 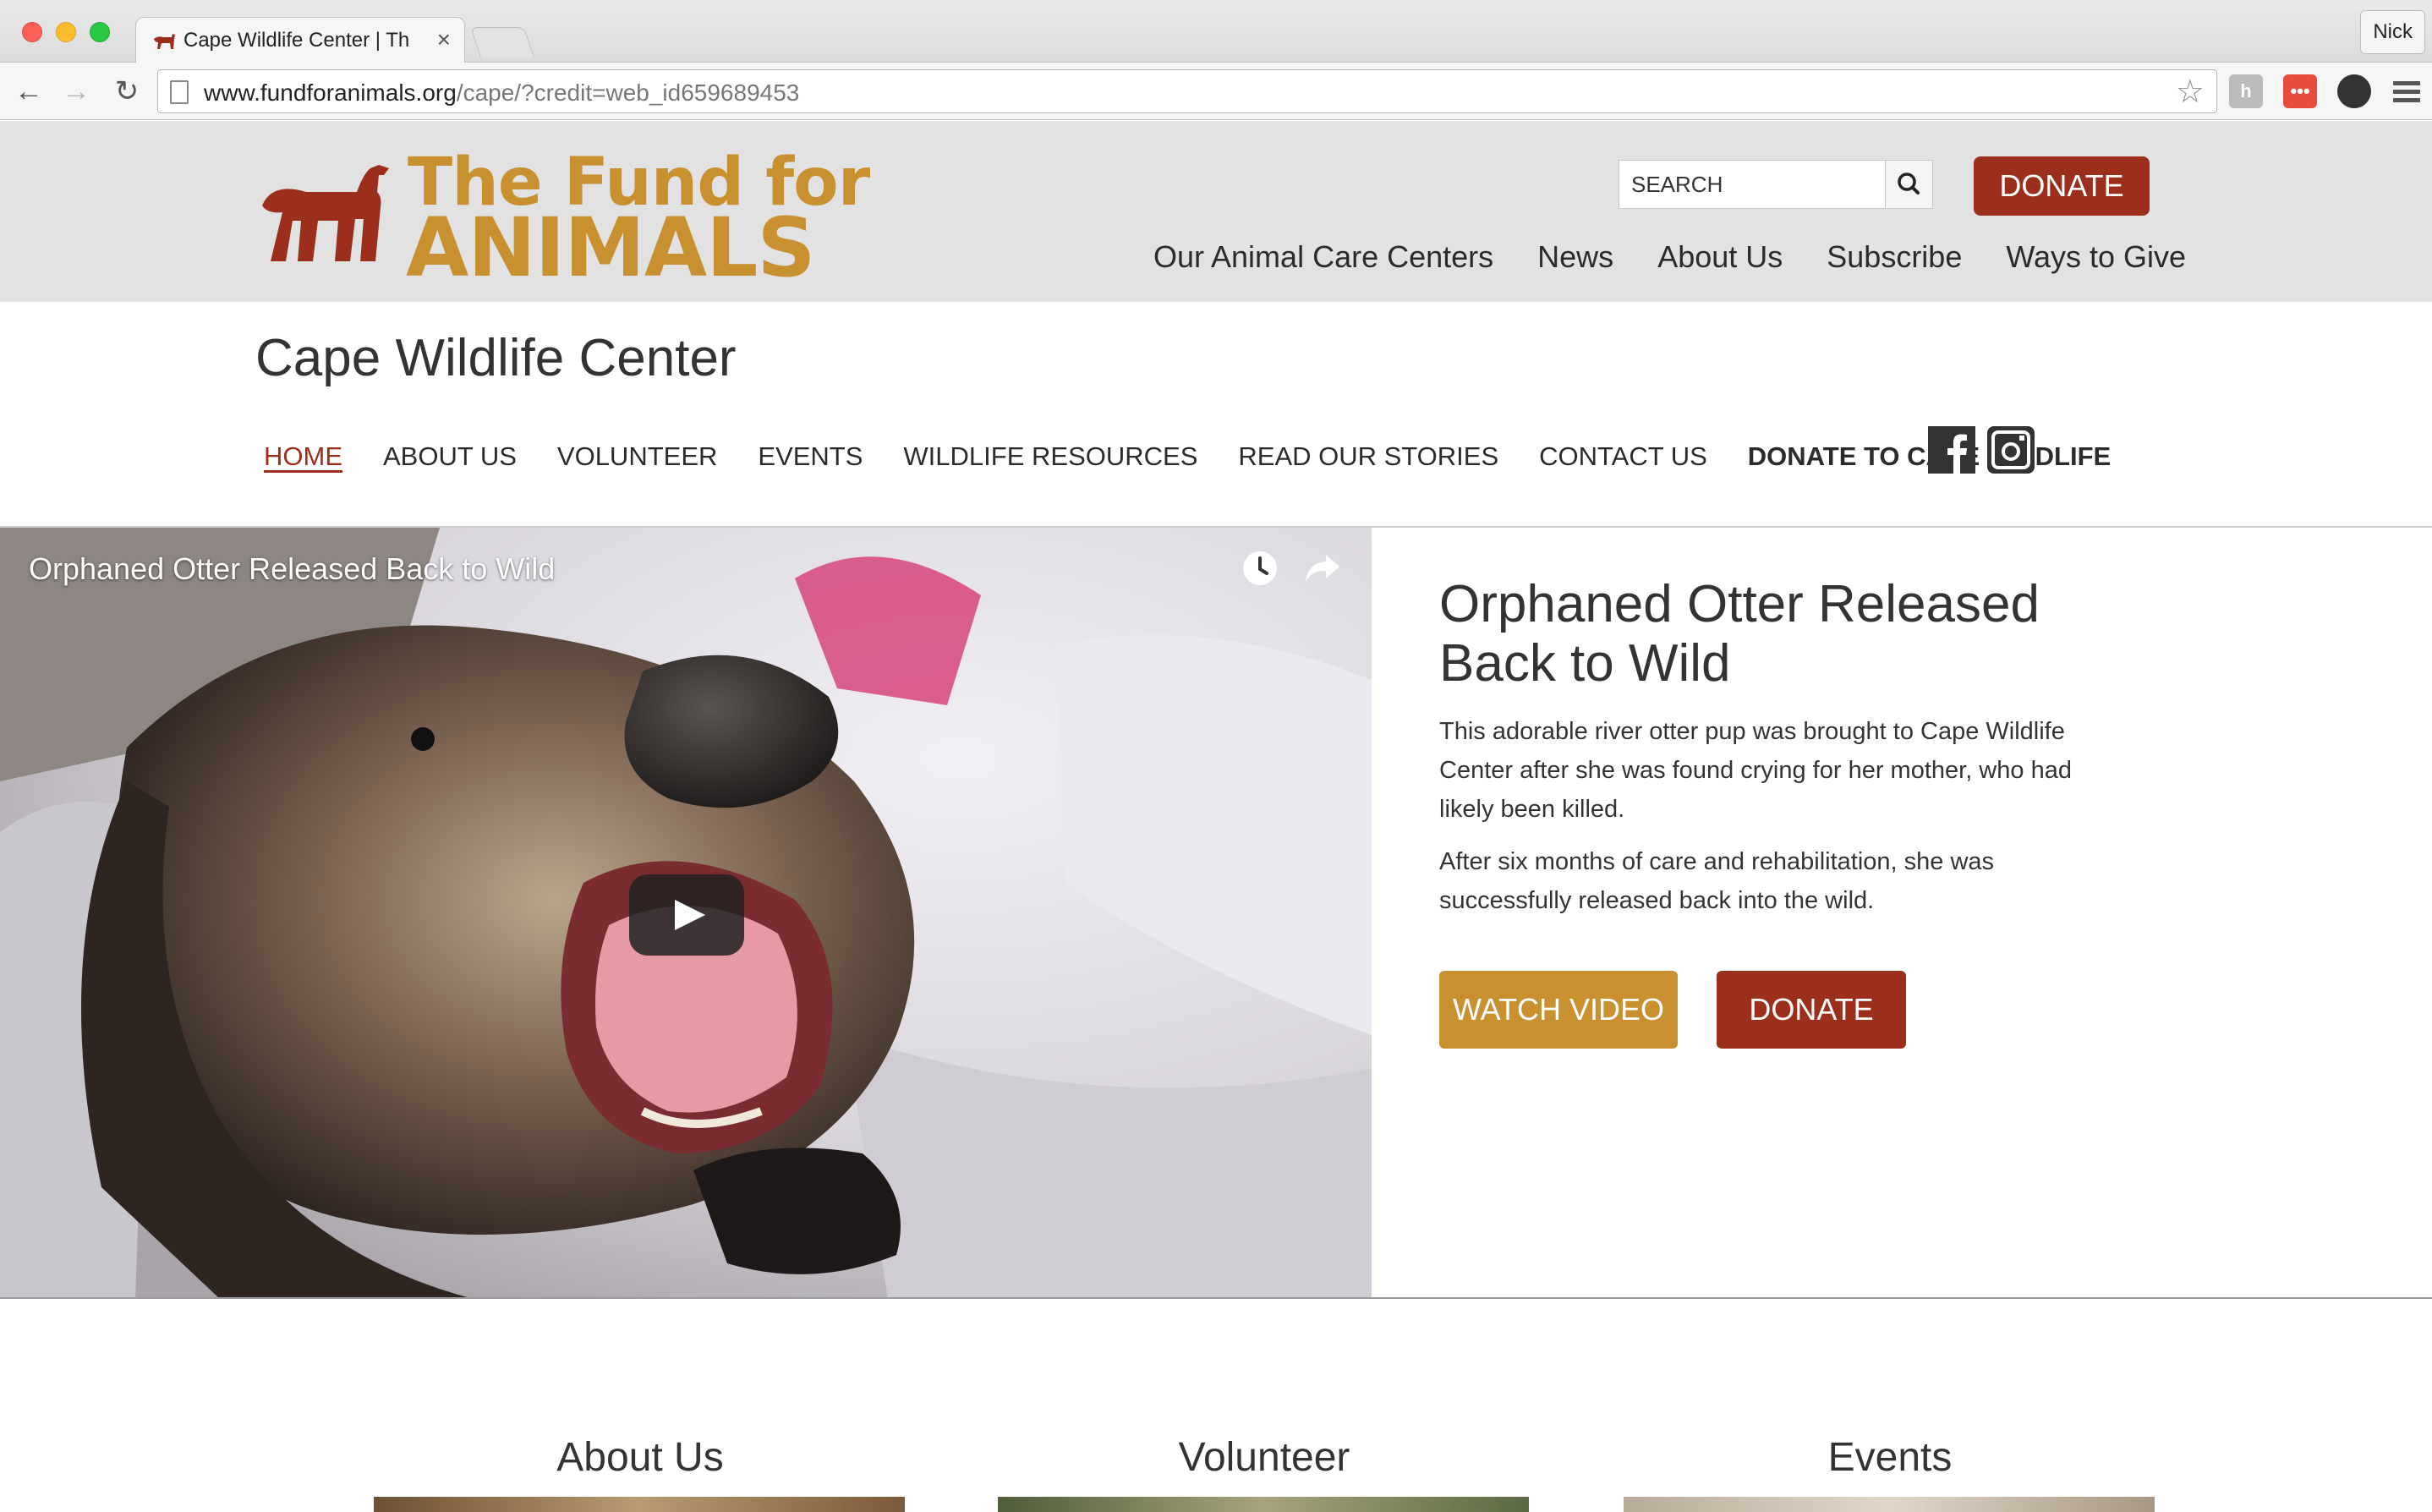 I want to click on subnav-events: EVENTS, so click(x=811, y=456).